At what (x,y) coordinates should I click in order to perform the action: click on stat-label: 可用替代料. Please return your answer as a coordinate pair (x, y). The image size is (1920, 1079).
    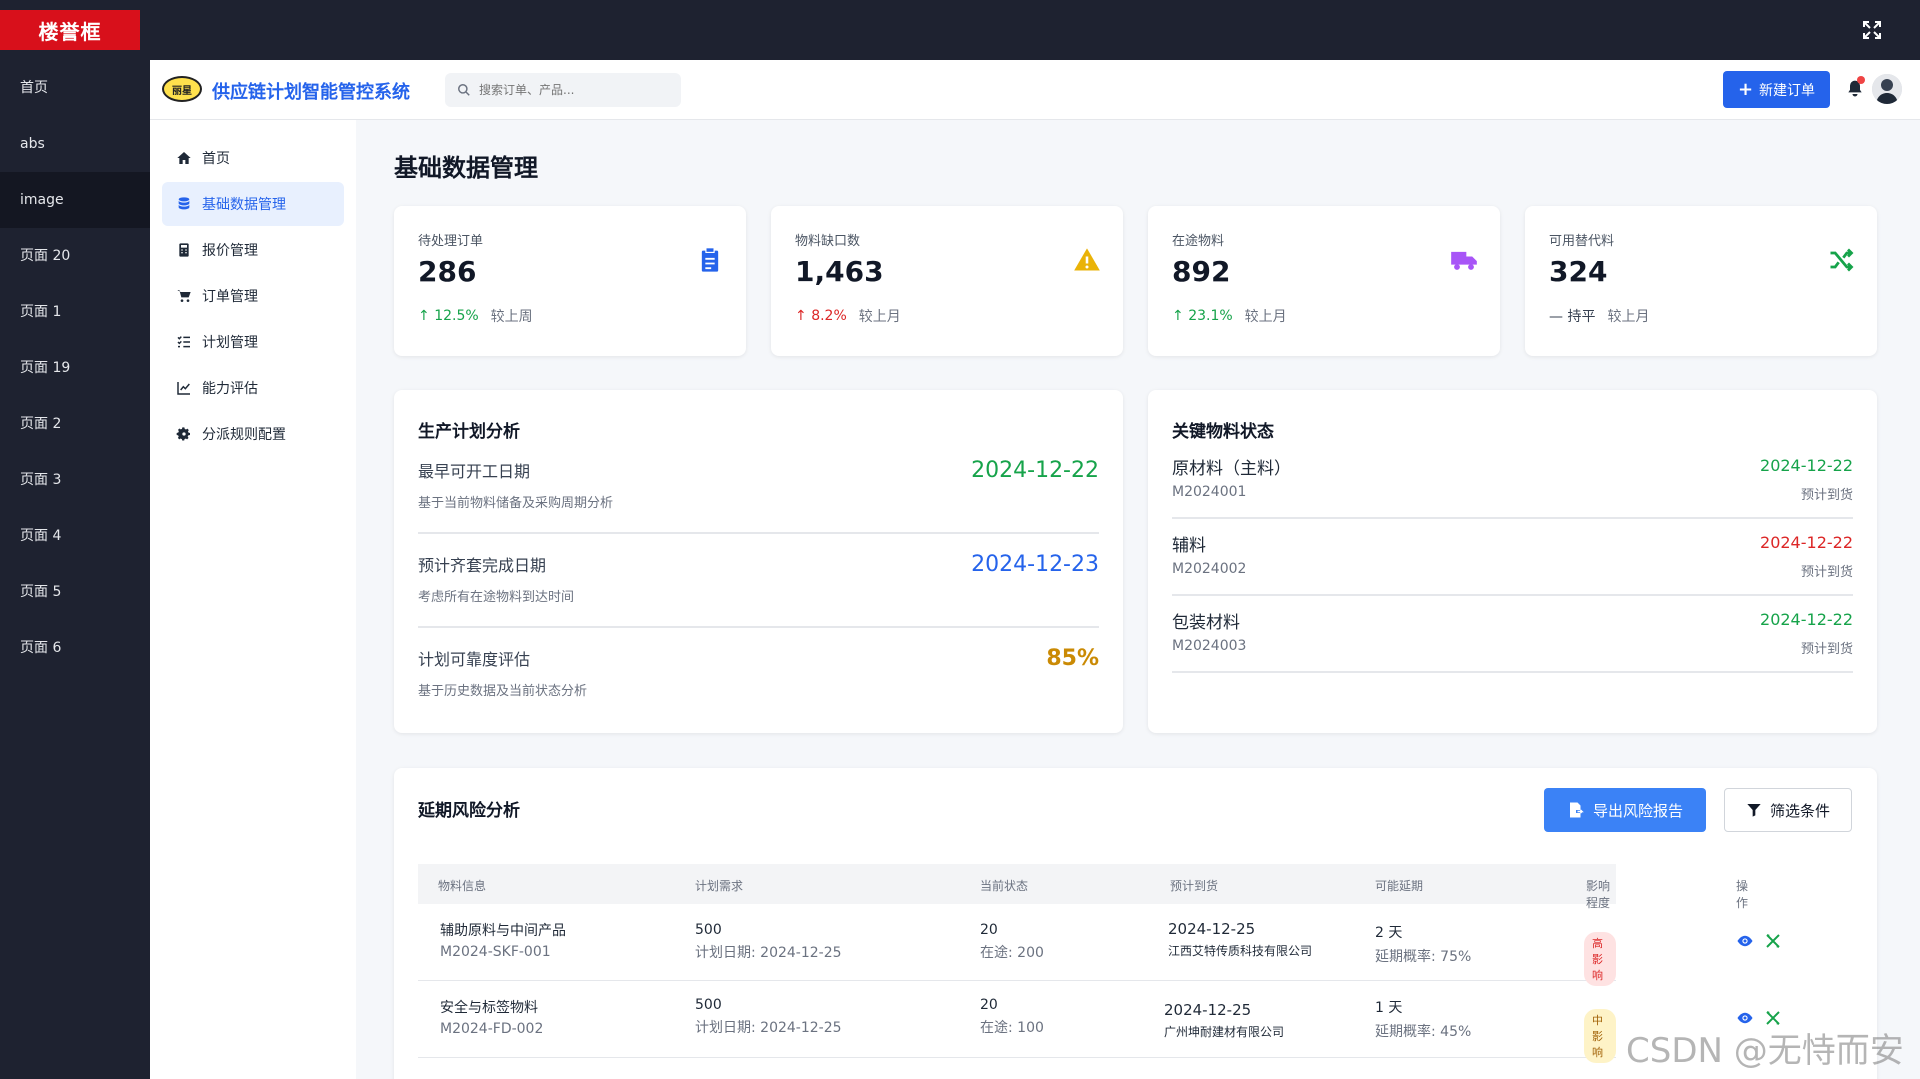
    Looking at the image, I should click on (1582, 241).